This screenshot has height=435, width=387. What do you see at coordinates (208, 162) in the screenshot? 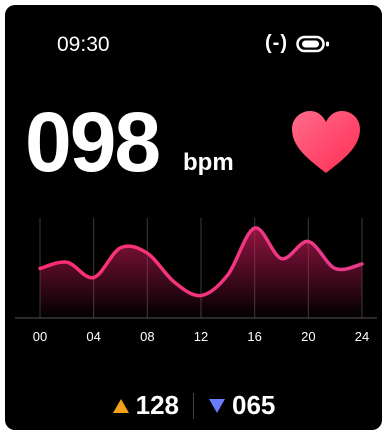
I see `heart-rate-unit: bpm` at bounding box center [208, 162].